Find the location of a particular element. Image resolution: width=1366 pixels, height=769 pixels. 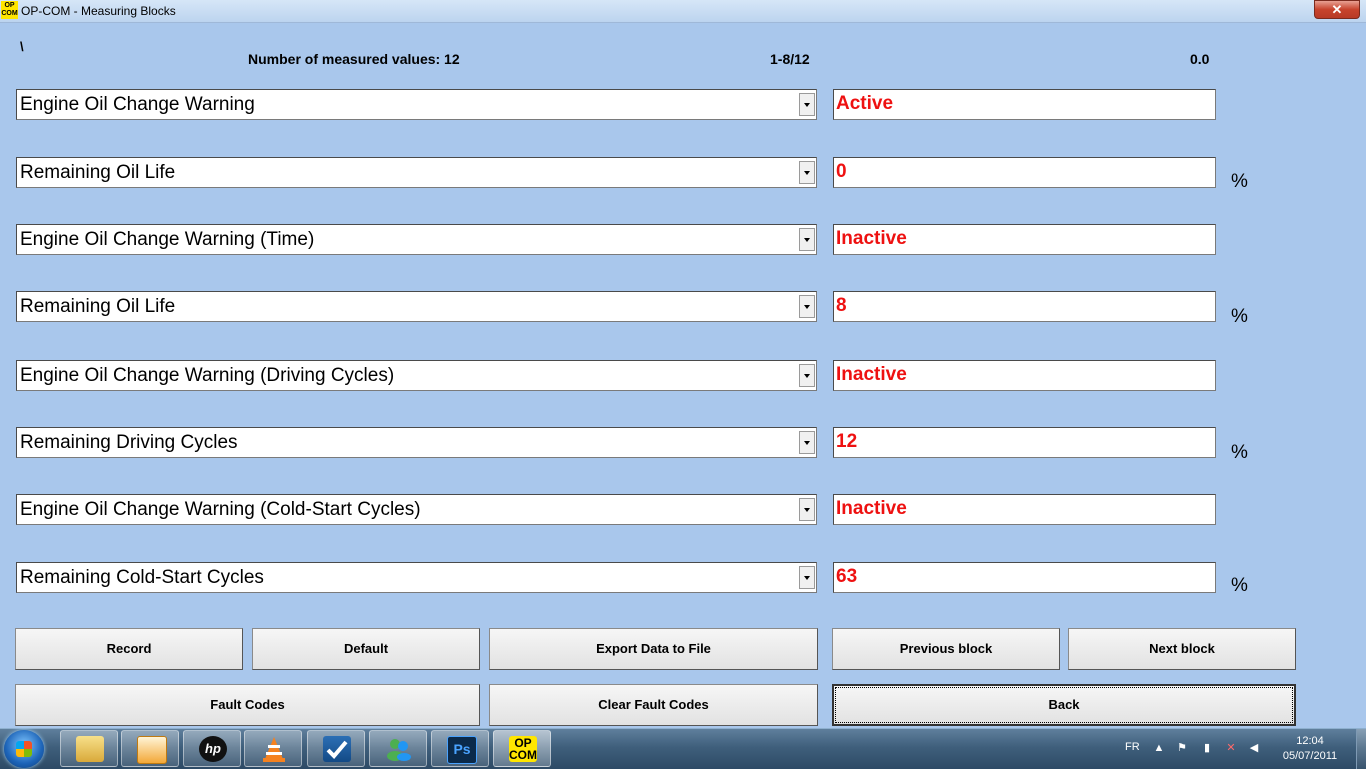

parameter-value: 12 is located at coordinates (847, 441).